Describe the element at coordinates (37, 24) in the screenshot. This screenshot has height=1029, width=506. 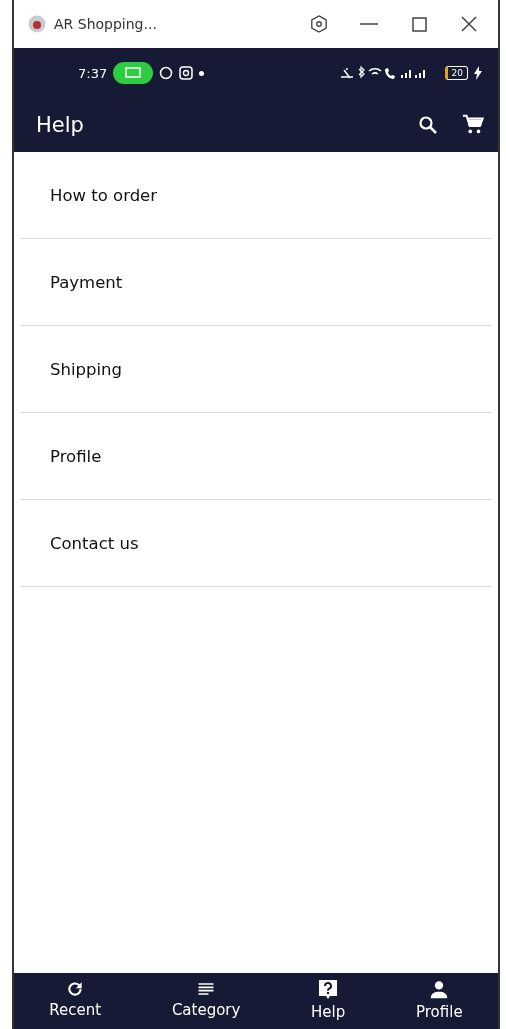
I see `app-logo-icon` at that location.